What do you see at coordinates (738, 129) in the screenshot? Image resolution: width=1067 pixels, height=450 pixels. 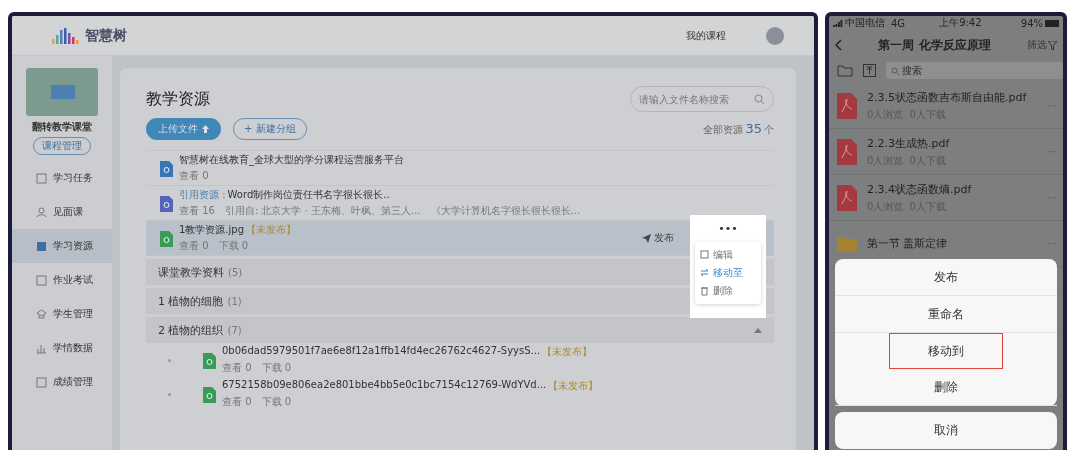 I see `total-count: 全部资源 35 个` at bounding box center [738, 129].